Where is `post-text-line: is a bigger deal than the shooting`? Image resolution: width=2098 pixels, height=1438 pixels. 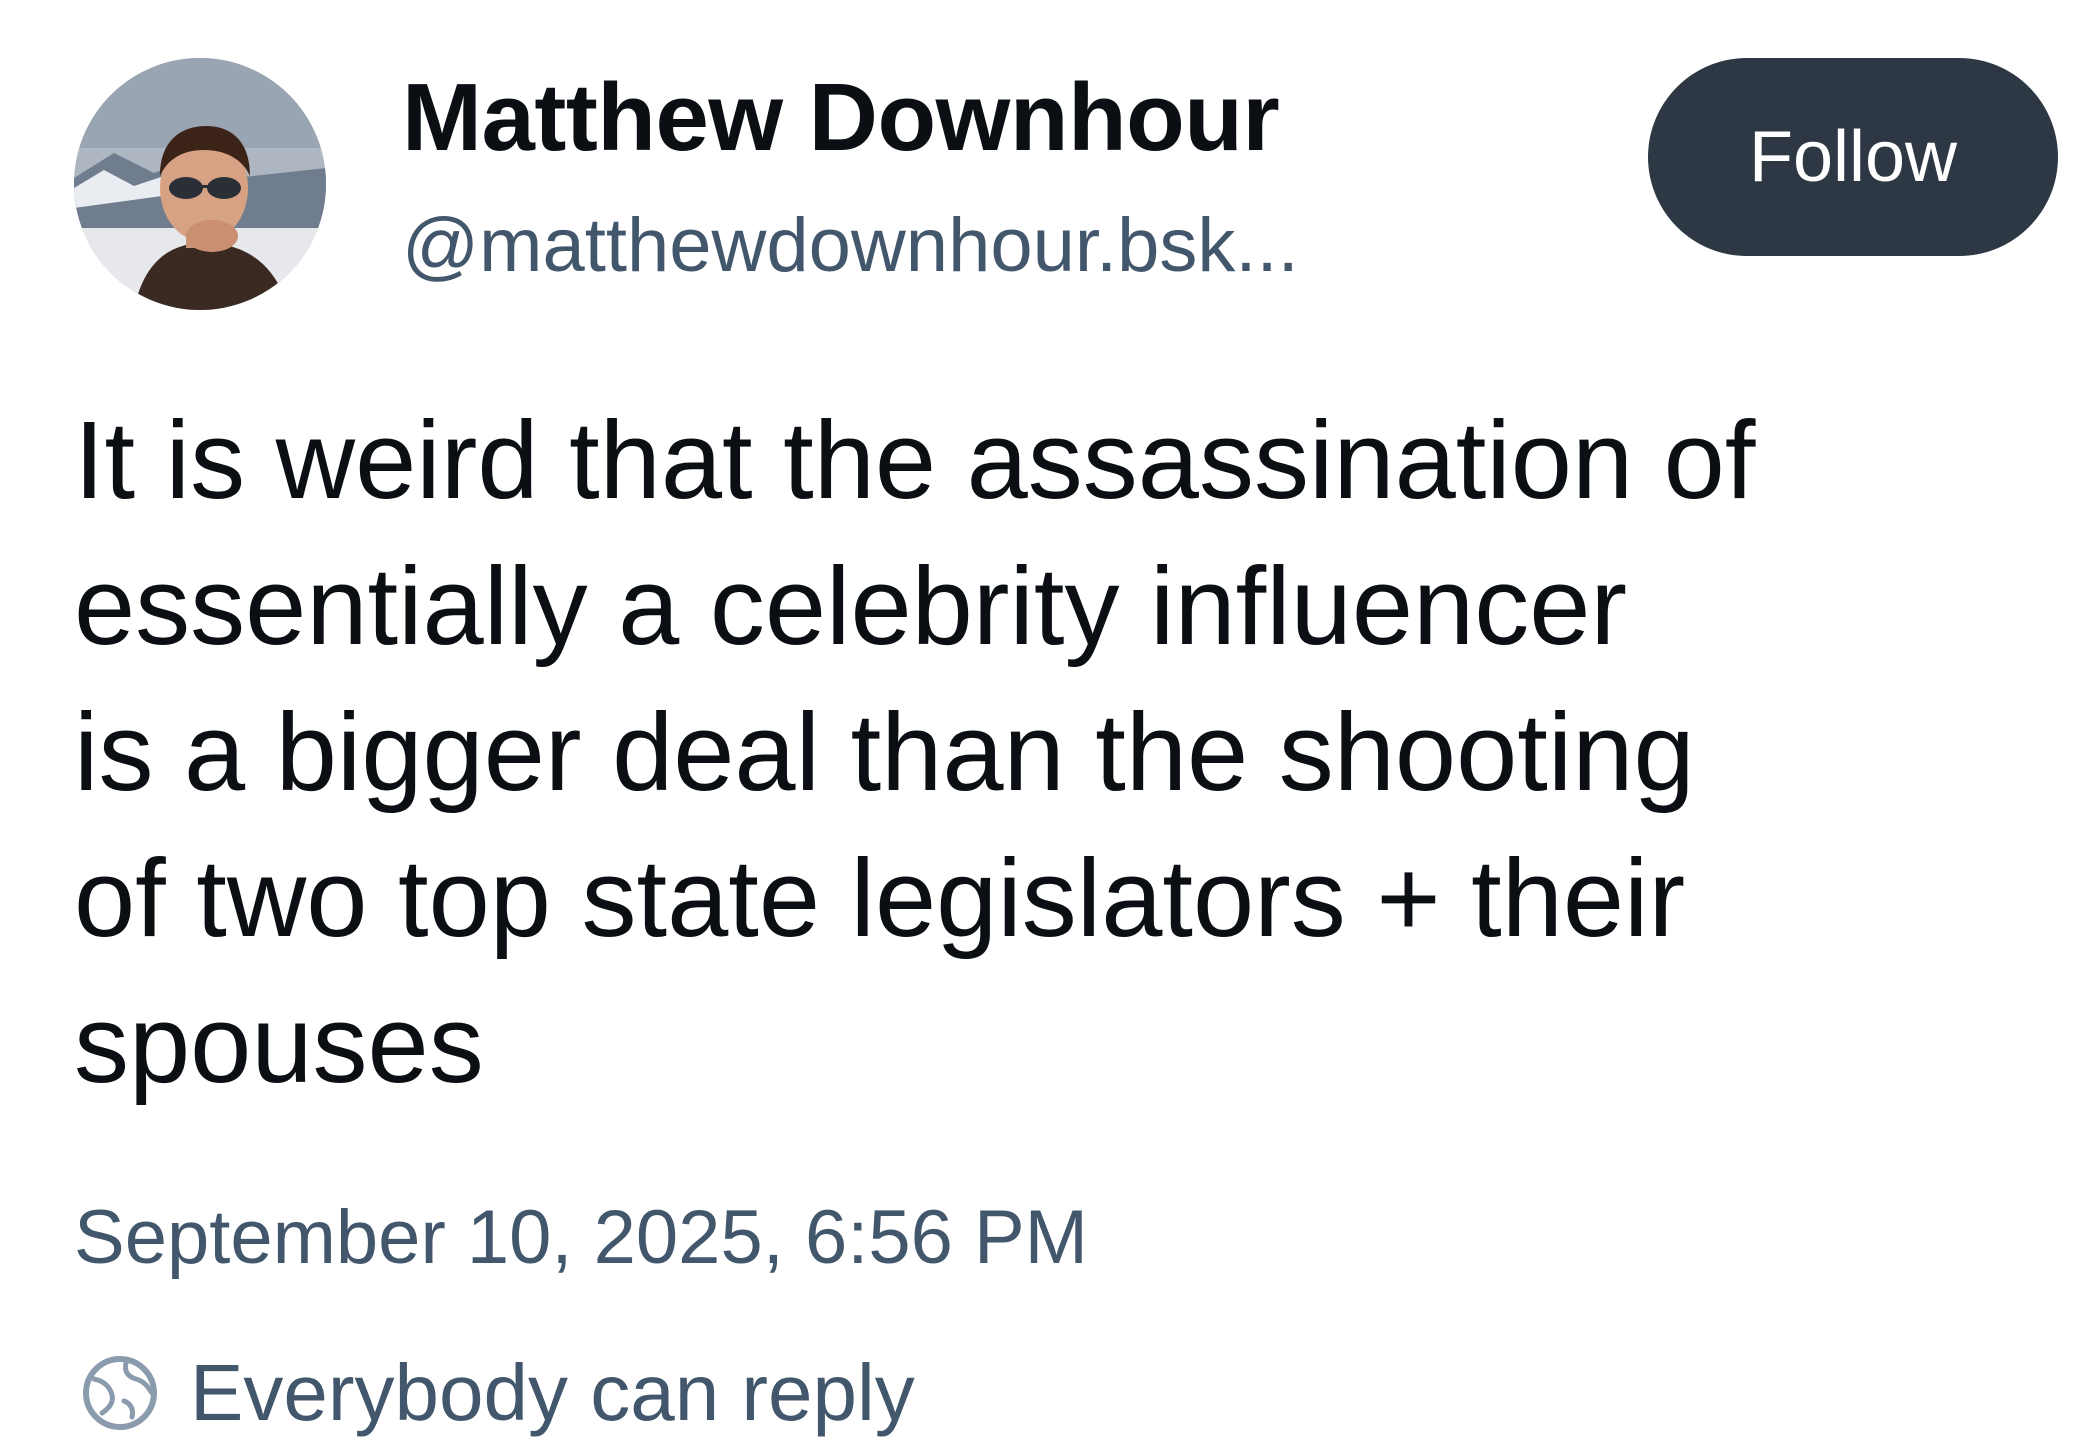 post-text-line: is a bigger deal than the shooting is located at coordinates (884, 752).